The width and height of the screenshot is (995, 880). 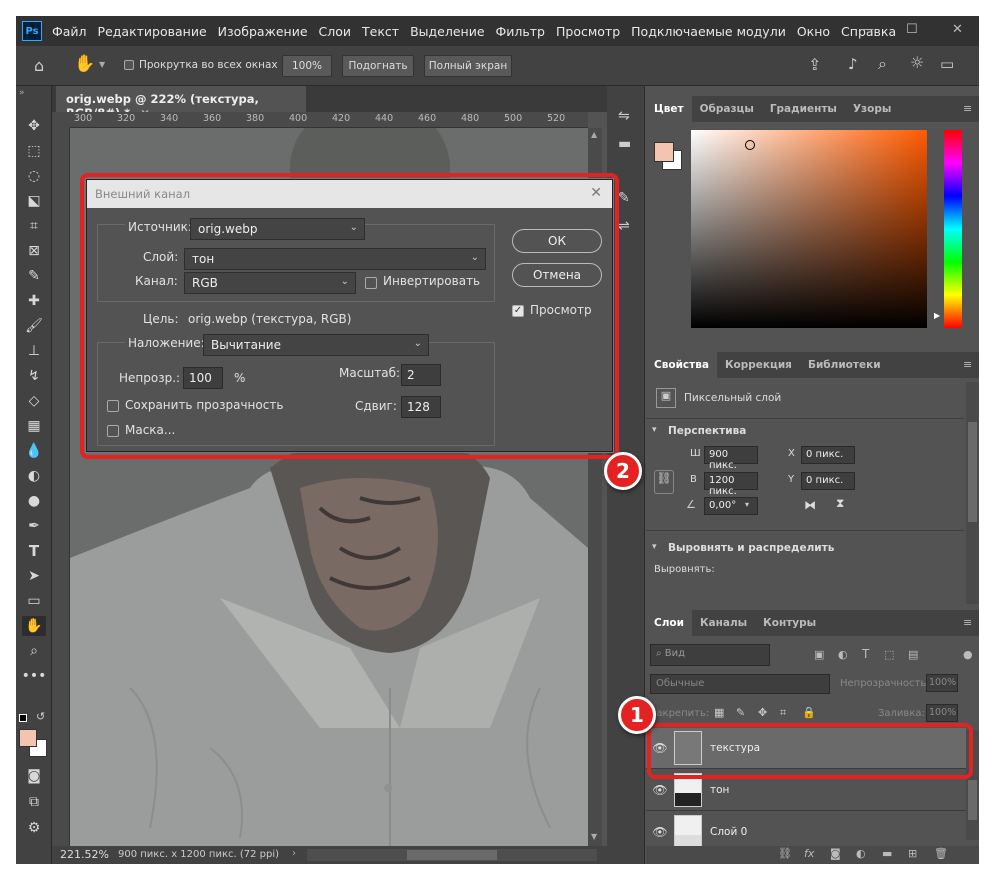 What do you see at coordinates (861, 853) in the screenshot?
I see `adjustment-layer-icon: ◐` at bounding box center [861, 853].